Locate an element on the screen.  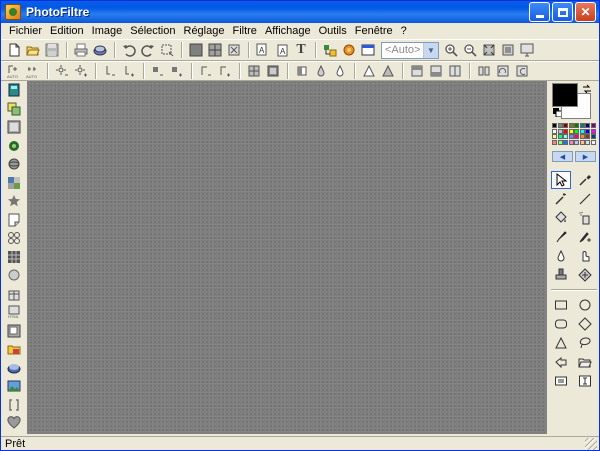
lasso-tool-button is located at coordinates (585, 343).